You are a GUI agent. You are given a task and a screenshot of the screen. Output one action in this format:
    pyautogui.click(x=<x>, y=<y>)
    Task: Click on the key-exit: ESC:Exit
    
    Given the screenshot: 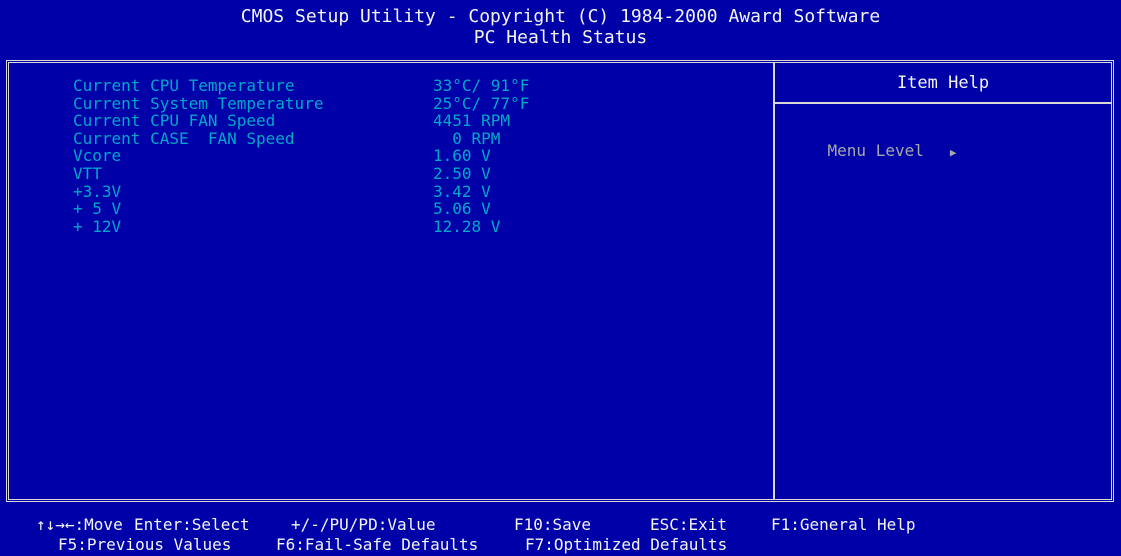 What is the action you would take?
    pyautogui.click(x=689, y=524)
    